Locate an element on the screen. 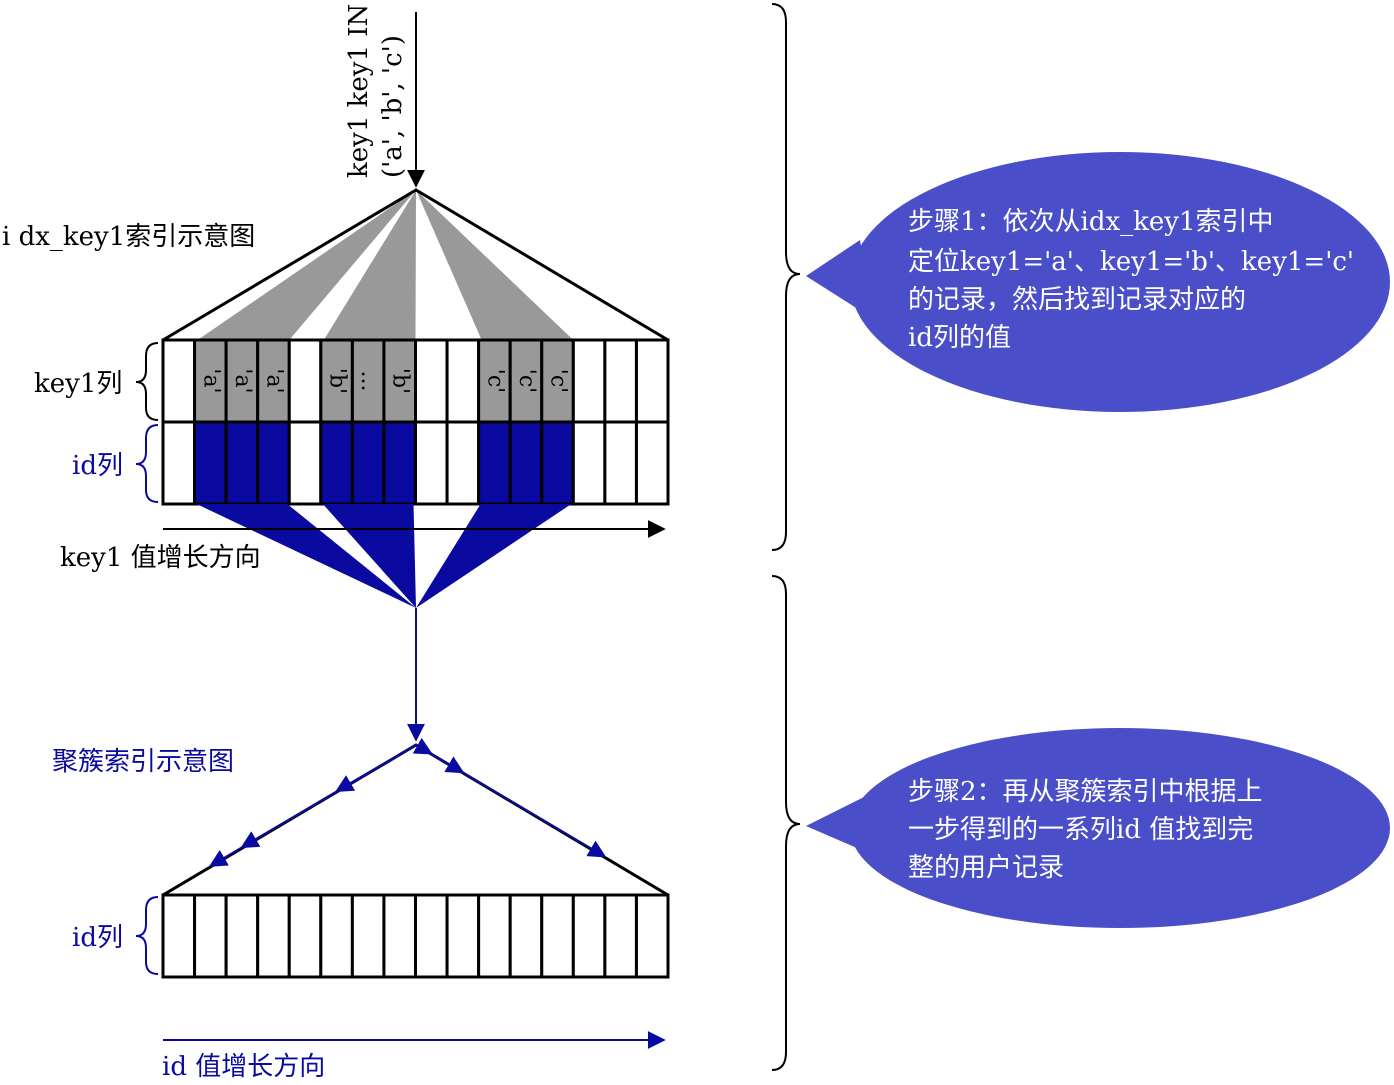 The image size is (1394, 1085). step2-line-2: 一步得到的一系列id 值找到完 is located at coordinates (1080, 830).